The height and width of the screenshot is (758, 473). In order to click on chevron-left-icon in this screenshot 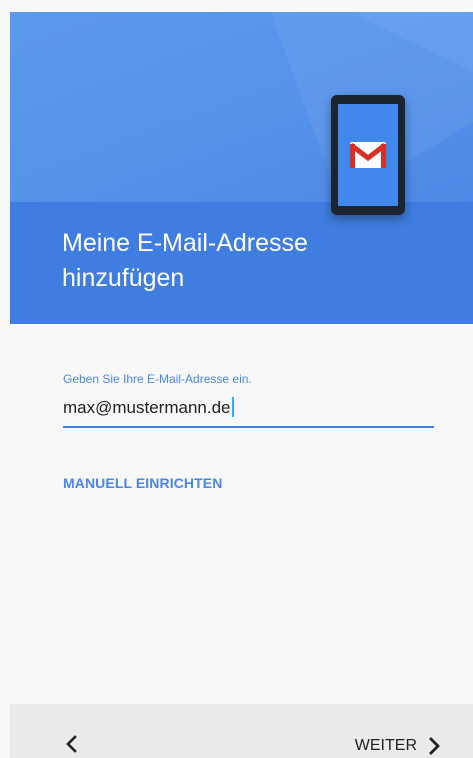, I will do `click(72, 744)`.